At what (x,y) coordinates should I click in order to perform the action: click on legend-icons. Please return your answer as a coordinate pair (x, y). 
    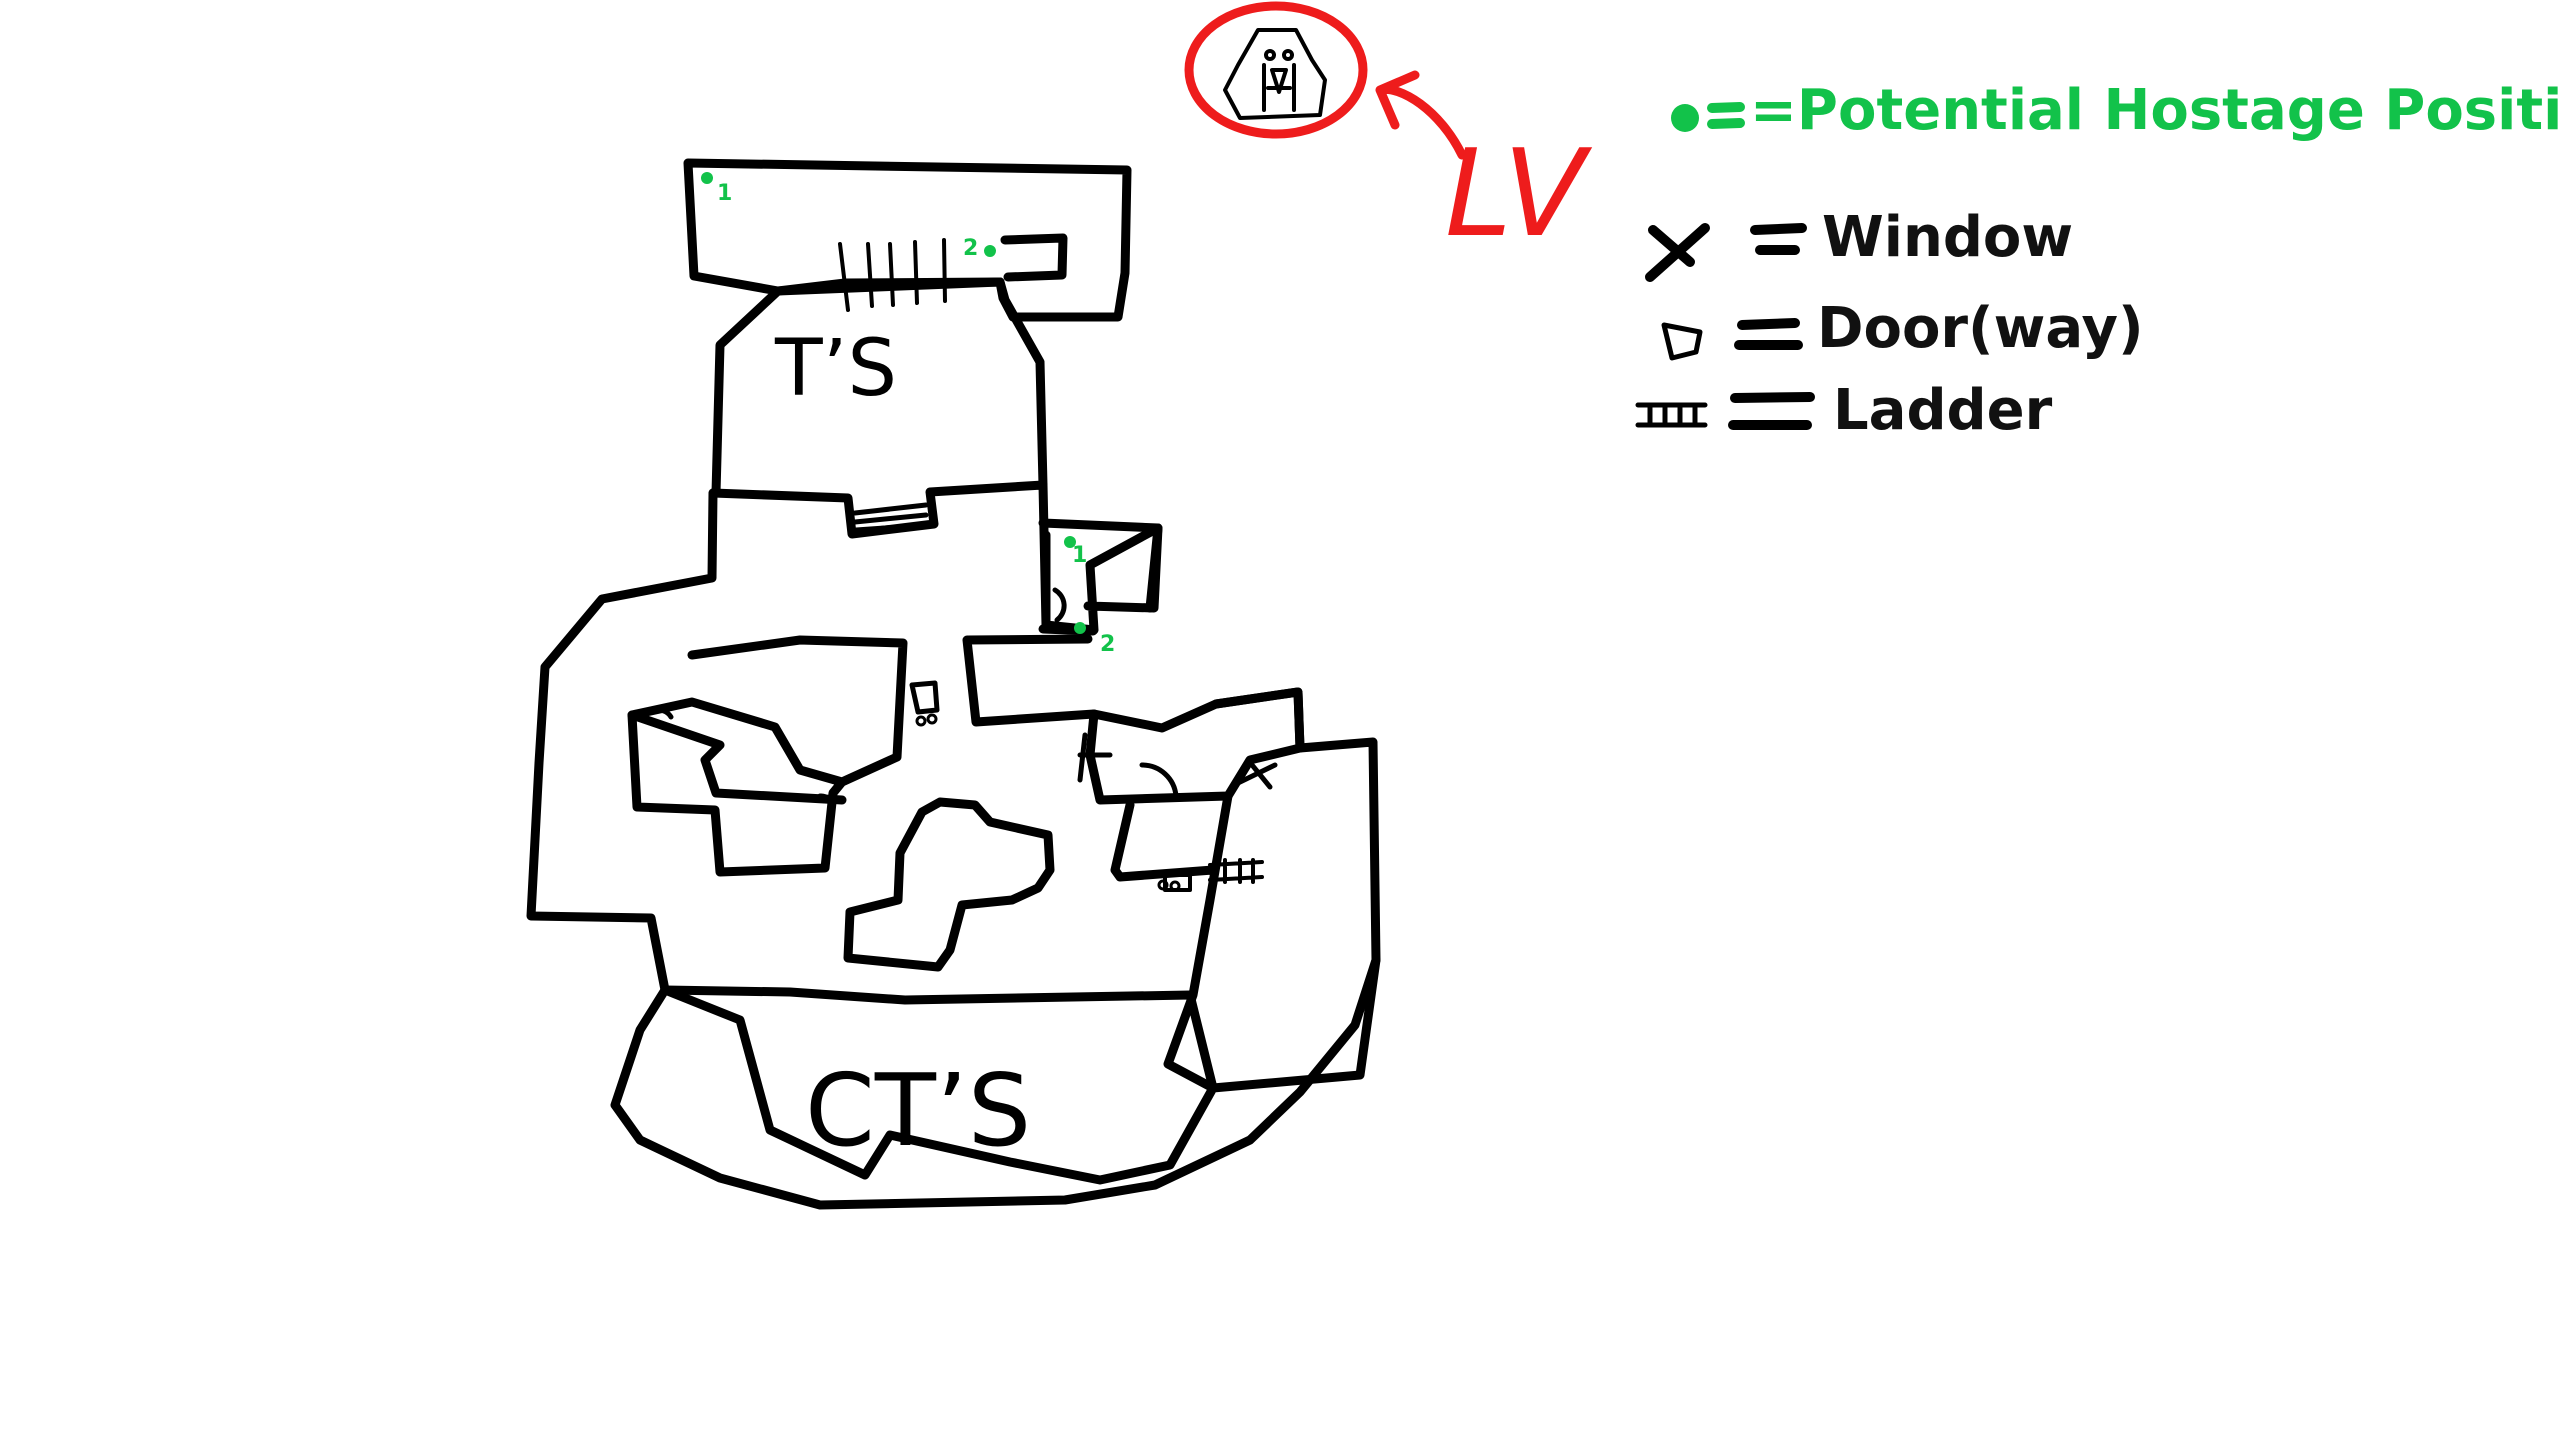
    Looking at the image, I should click on (1725, 266).